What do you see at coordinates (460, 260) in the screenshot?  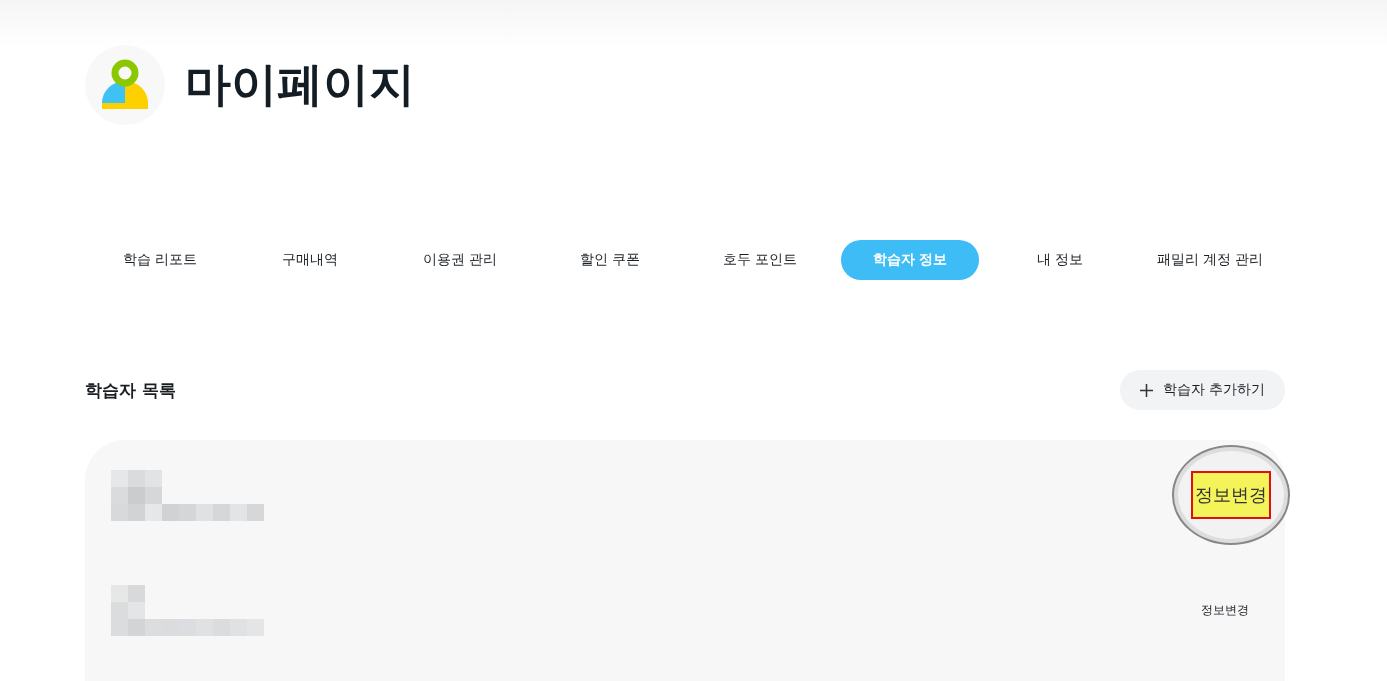 I see `nav-tab: 이용권 관리` at bounding box center [460, 260].